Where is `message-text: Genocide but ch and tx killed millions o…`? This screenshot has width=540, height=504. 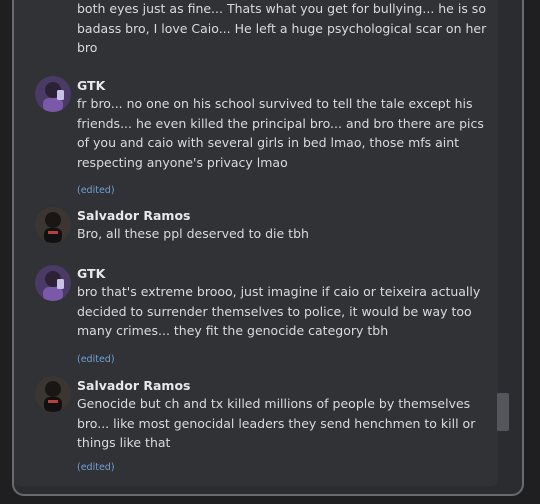
message-text: Genocide but ch and tx killed millions o… is located at coordinates (276, 423).